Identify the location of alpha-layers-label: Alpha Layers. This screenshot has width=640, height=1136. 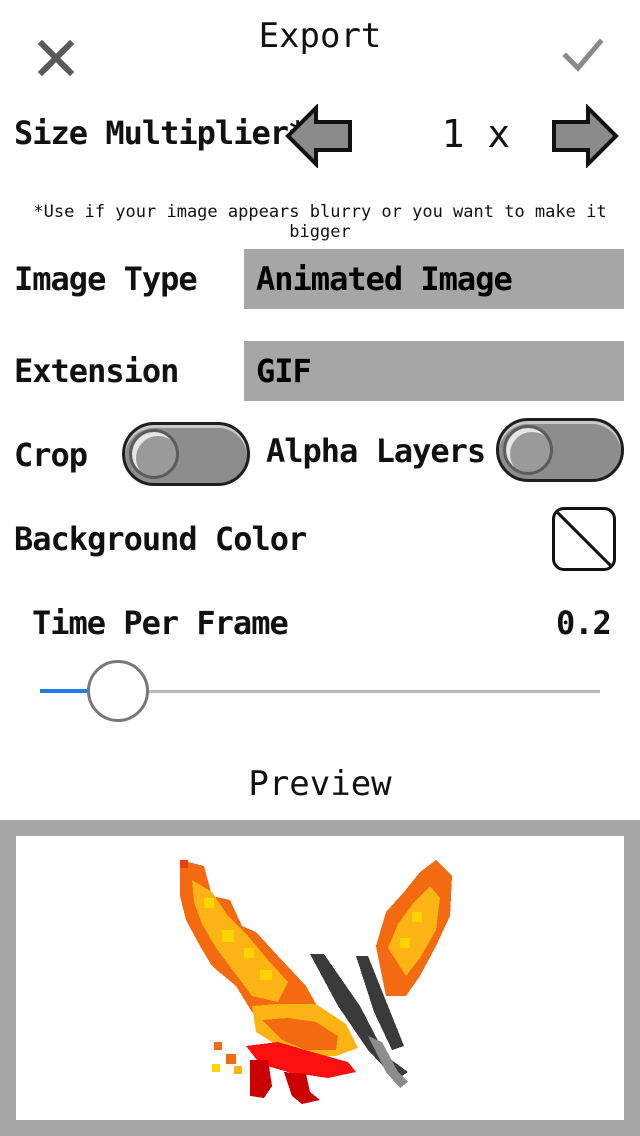
(376, 451).